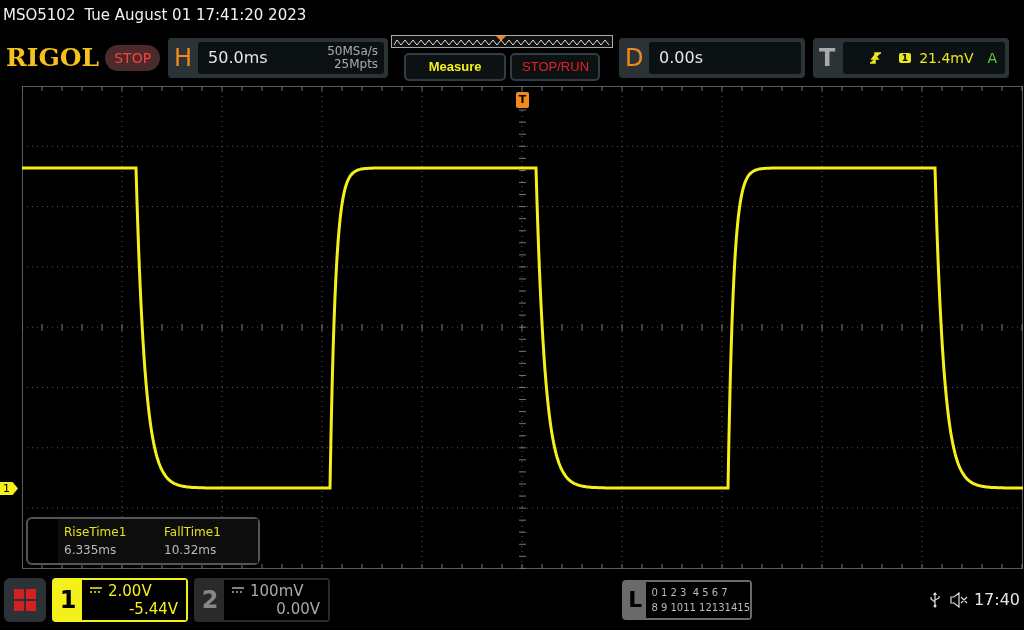 This screenshot has width=1024, height=630. Describe the element at coordinates (130, 590) in the screenshot. I see `vertical-scale: 2.00V` at that location.